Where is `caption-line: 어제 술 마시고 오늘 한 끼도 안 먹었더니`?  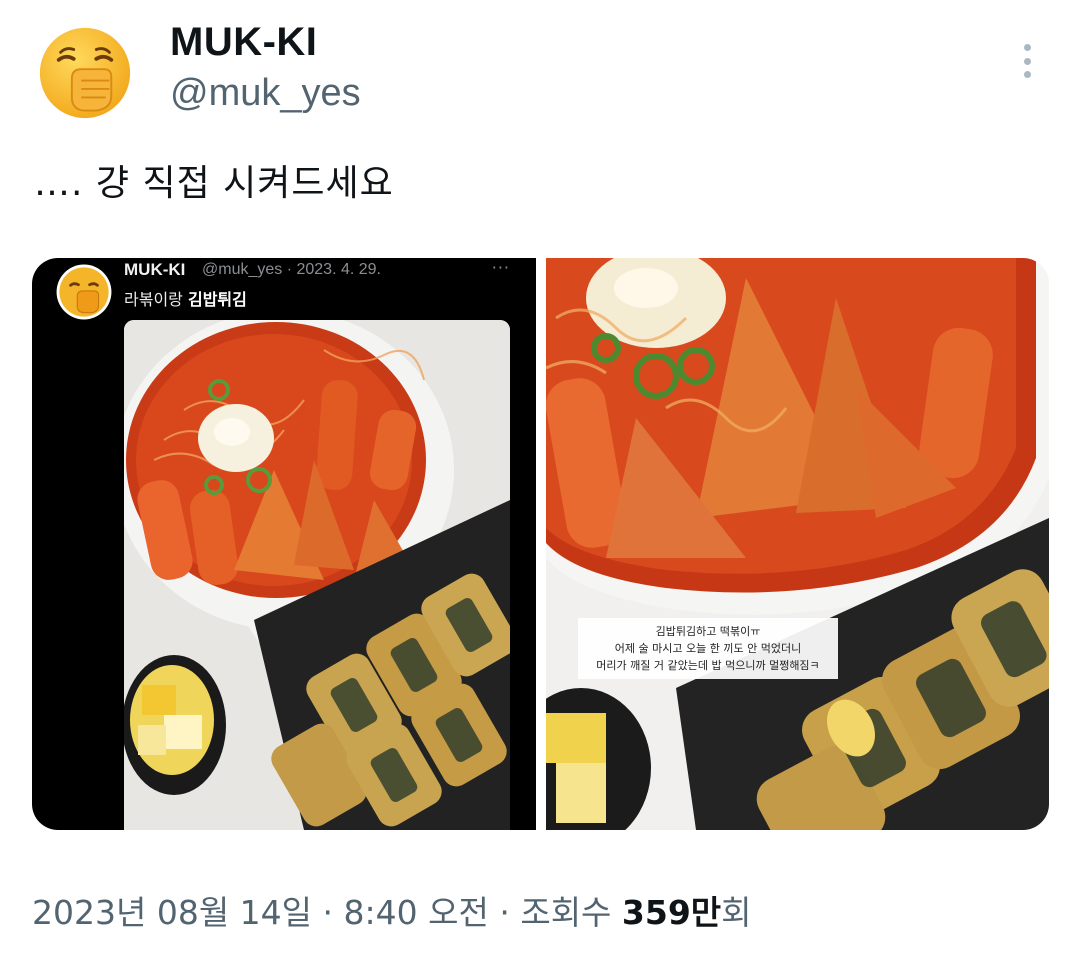
caption-line: 어제 술 마시고 오늘 한 끼도 안 먹었더니 is located at coordinates (708, 648).